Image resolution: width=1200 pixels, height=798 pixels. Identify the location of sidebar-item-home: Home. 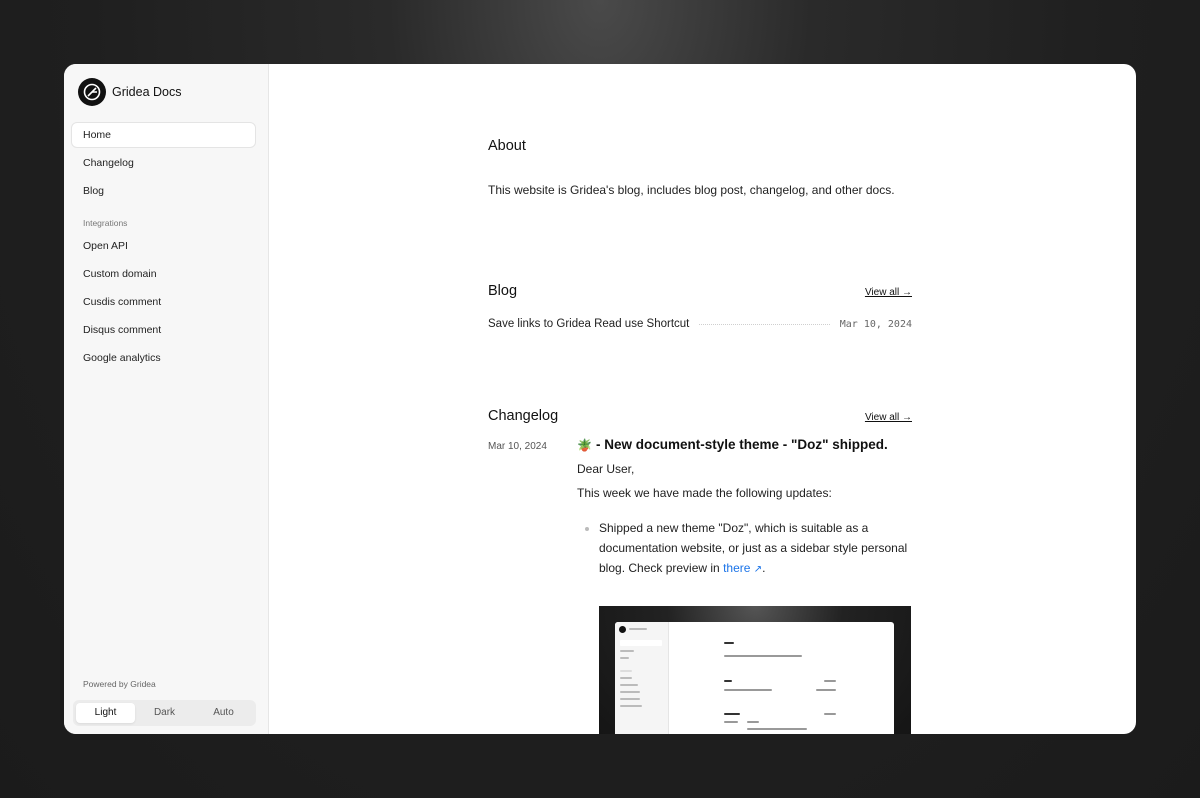
(163, 135).